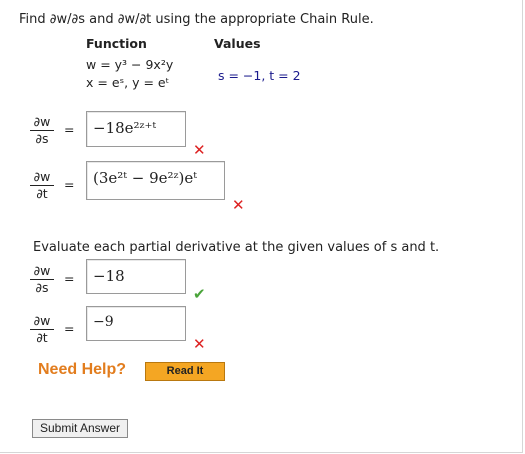 The width and height of the screenshot is (525, 454). Describe the element at coordinates (199, 294) in the screenshot. I see `check-mark-icon: ✔` at that location.